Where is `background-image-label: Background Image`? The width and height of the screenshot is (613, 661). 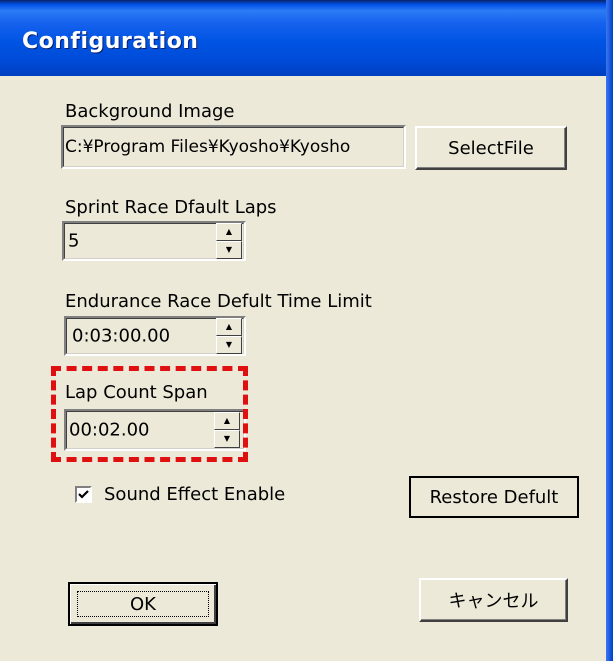
background-image-label: Background Image is located at coordinates (150, 111).